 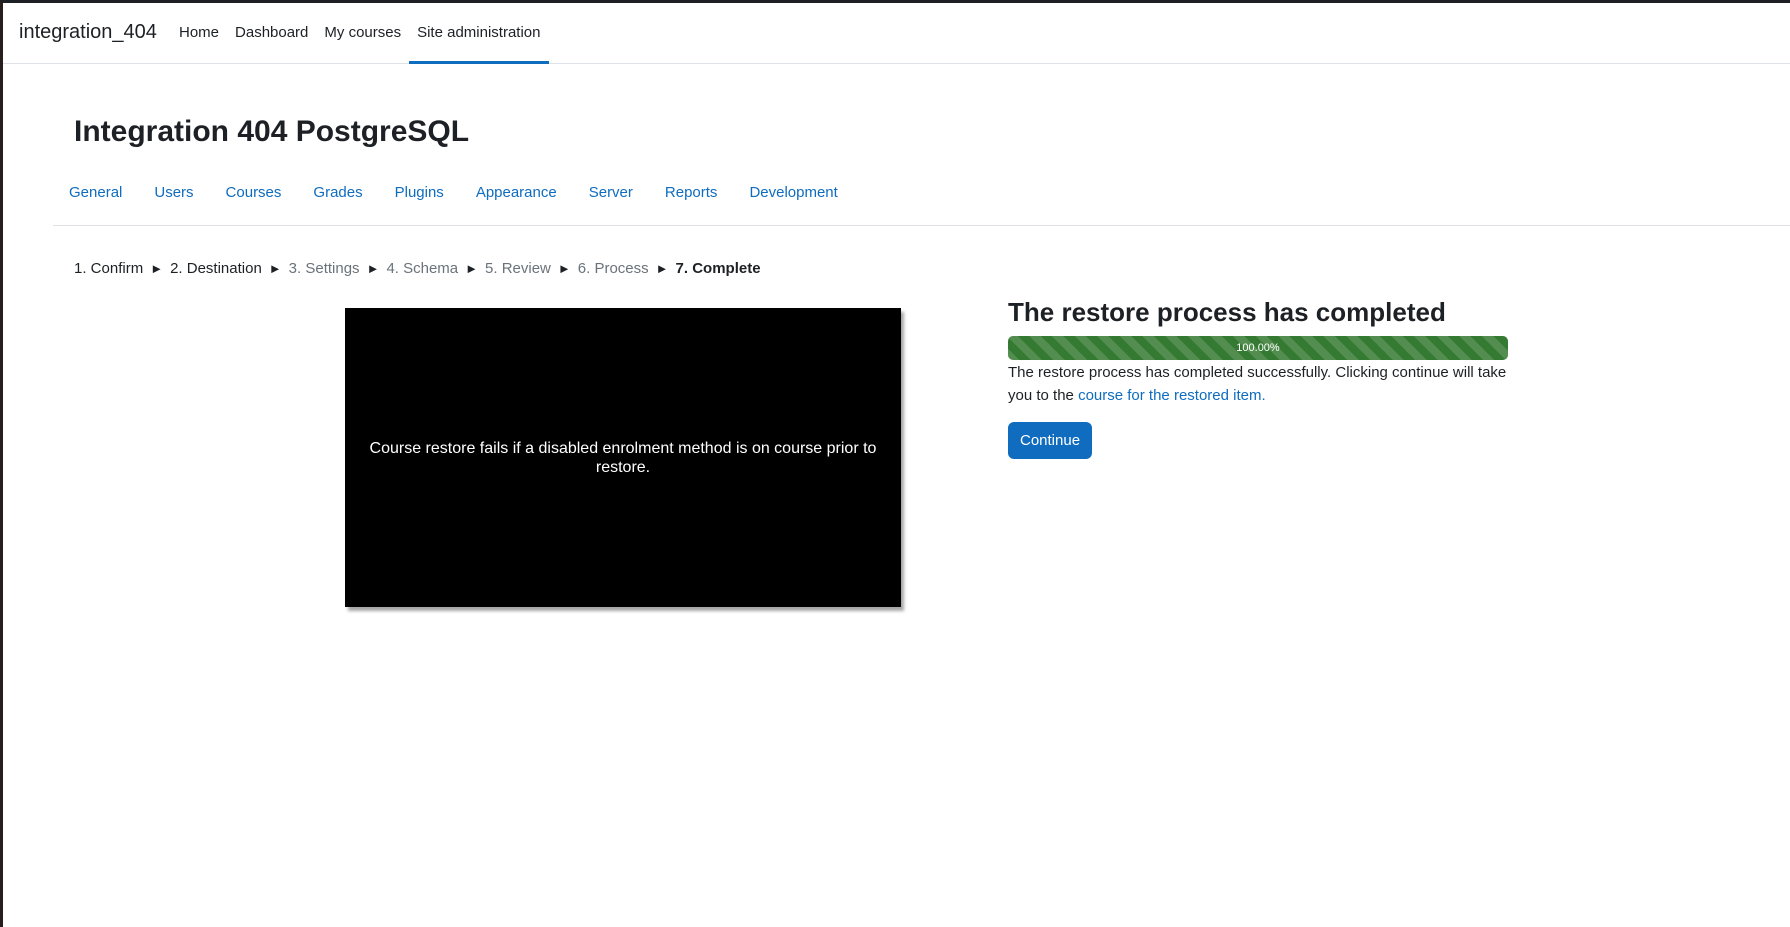 I want to click on tab-development: Development, so click(x=793, y=193).